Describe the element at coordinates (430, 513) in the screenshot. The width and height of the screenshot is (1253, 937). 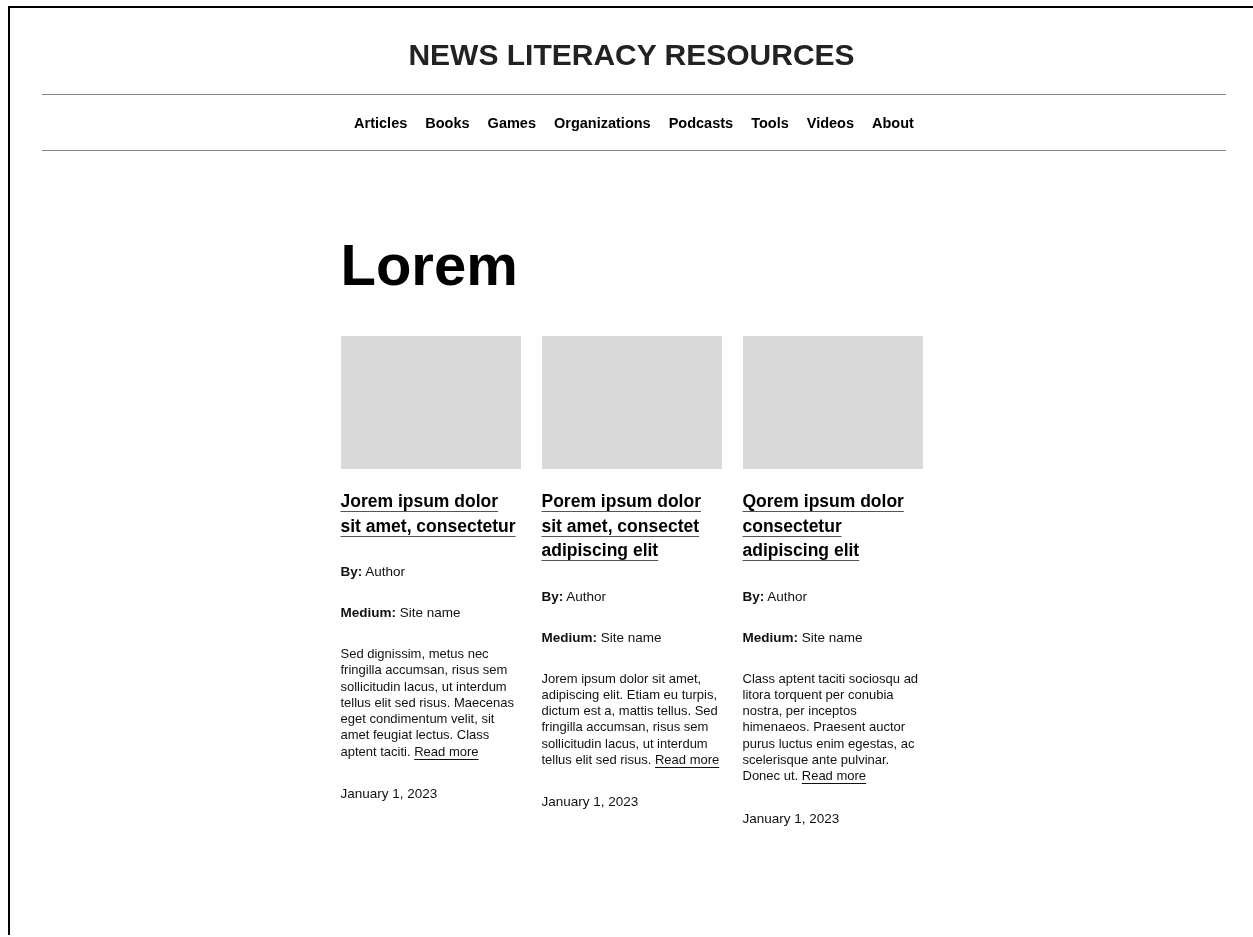
I see `card-title-link: Jorem ipsum dolor sit amet, consectetur` at that location.